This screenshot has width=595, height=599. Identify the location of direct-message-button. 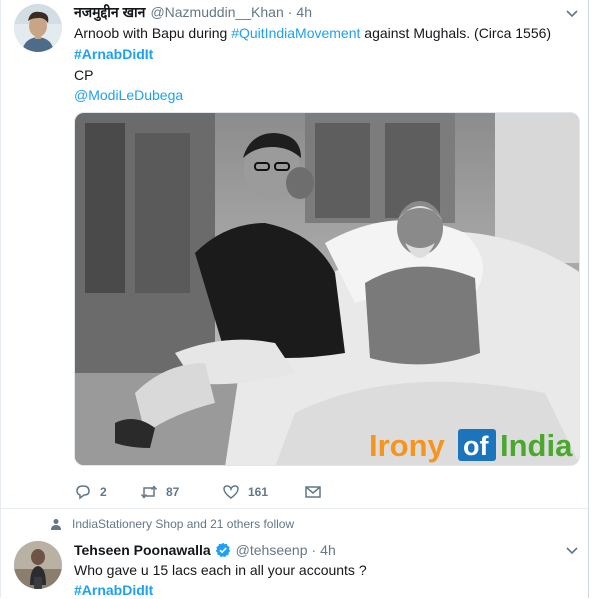
(313, 492).